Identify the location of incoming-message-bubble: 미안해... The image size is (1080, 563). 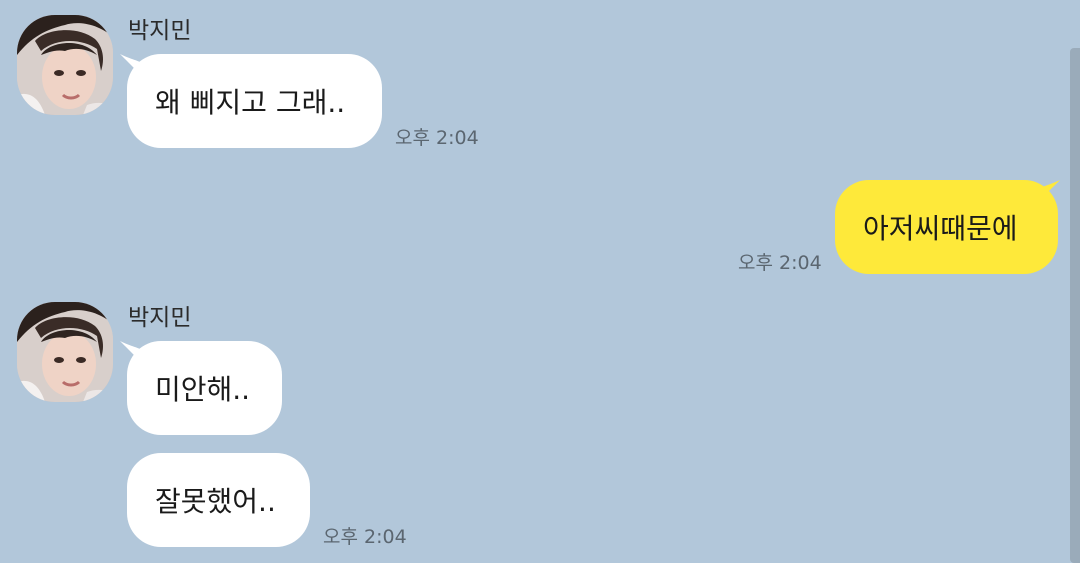
(204, 388).